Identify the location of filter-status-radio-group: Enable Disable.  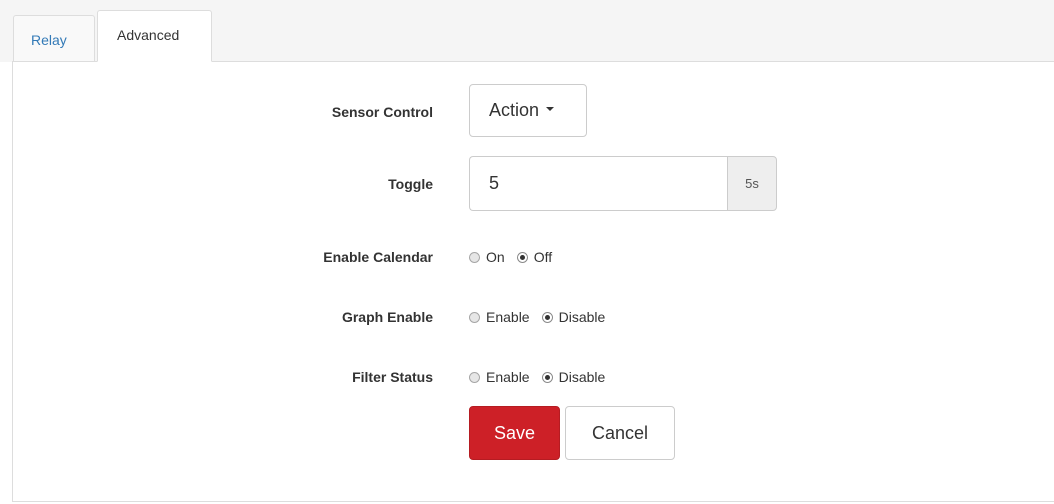
(543, 377).